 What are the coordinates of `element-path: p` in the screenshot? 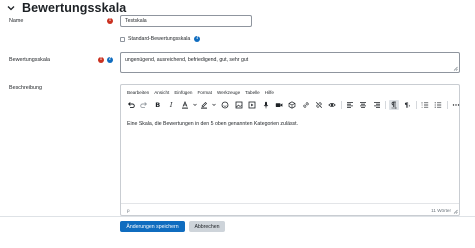 It's located at (128, 210).